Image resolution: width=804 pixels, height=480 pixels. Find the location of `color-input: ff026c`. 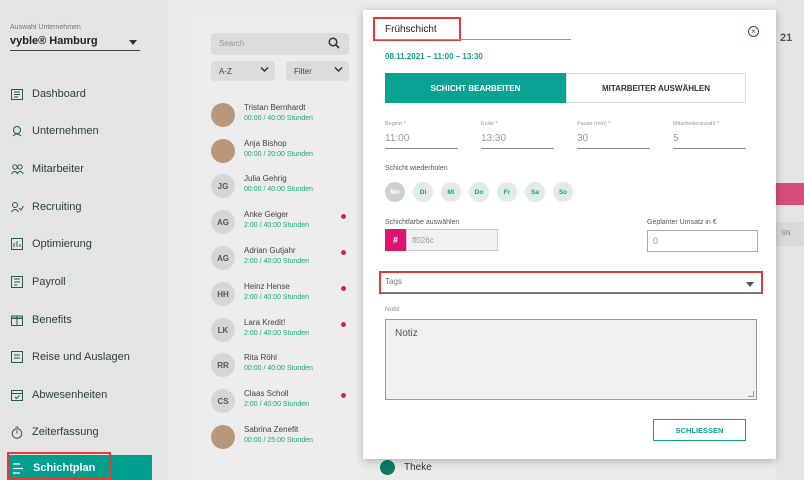

color-input: ff026c is located at coordinates (452, 240).